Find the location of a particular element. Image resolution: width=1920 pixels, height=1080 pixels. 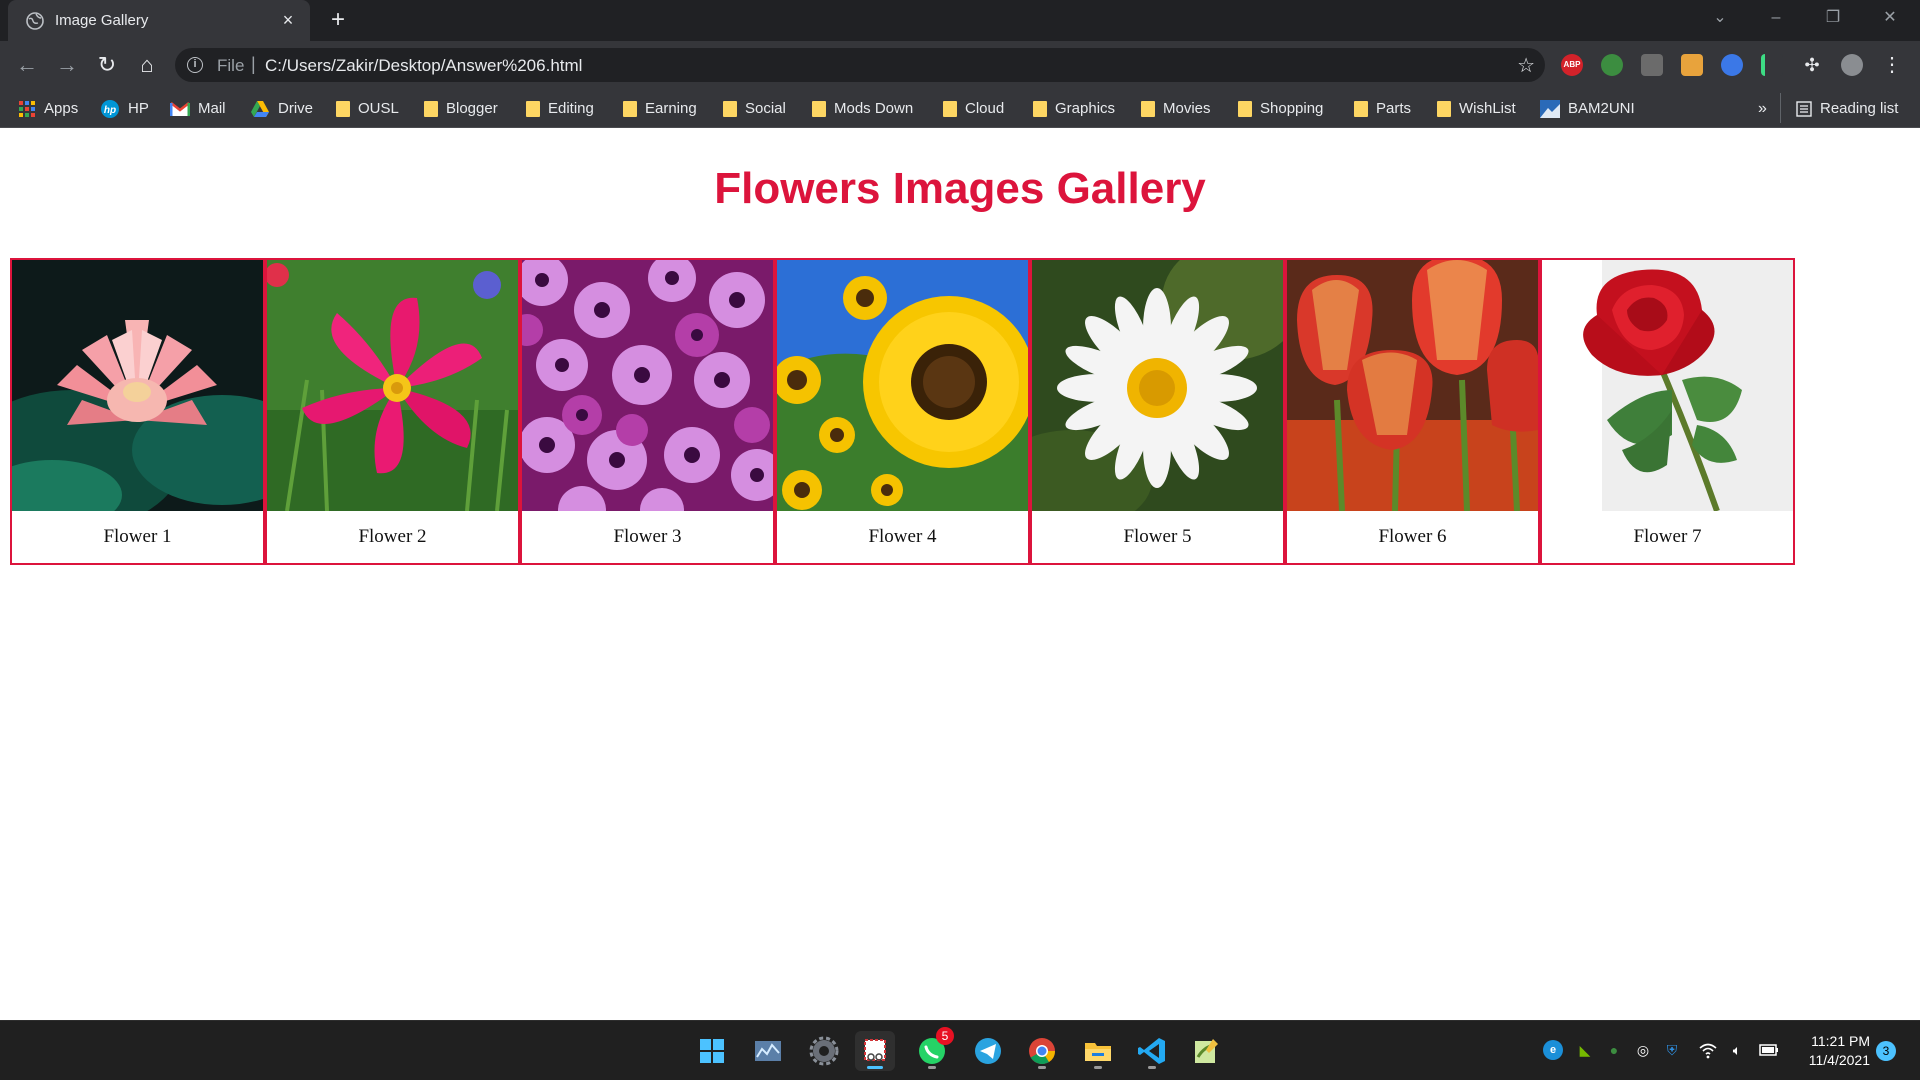

home-icon: ⌂ is located at coordinates (147, 65).